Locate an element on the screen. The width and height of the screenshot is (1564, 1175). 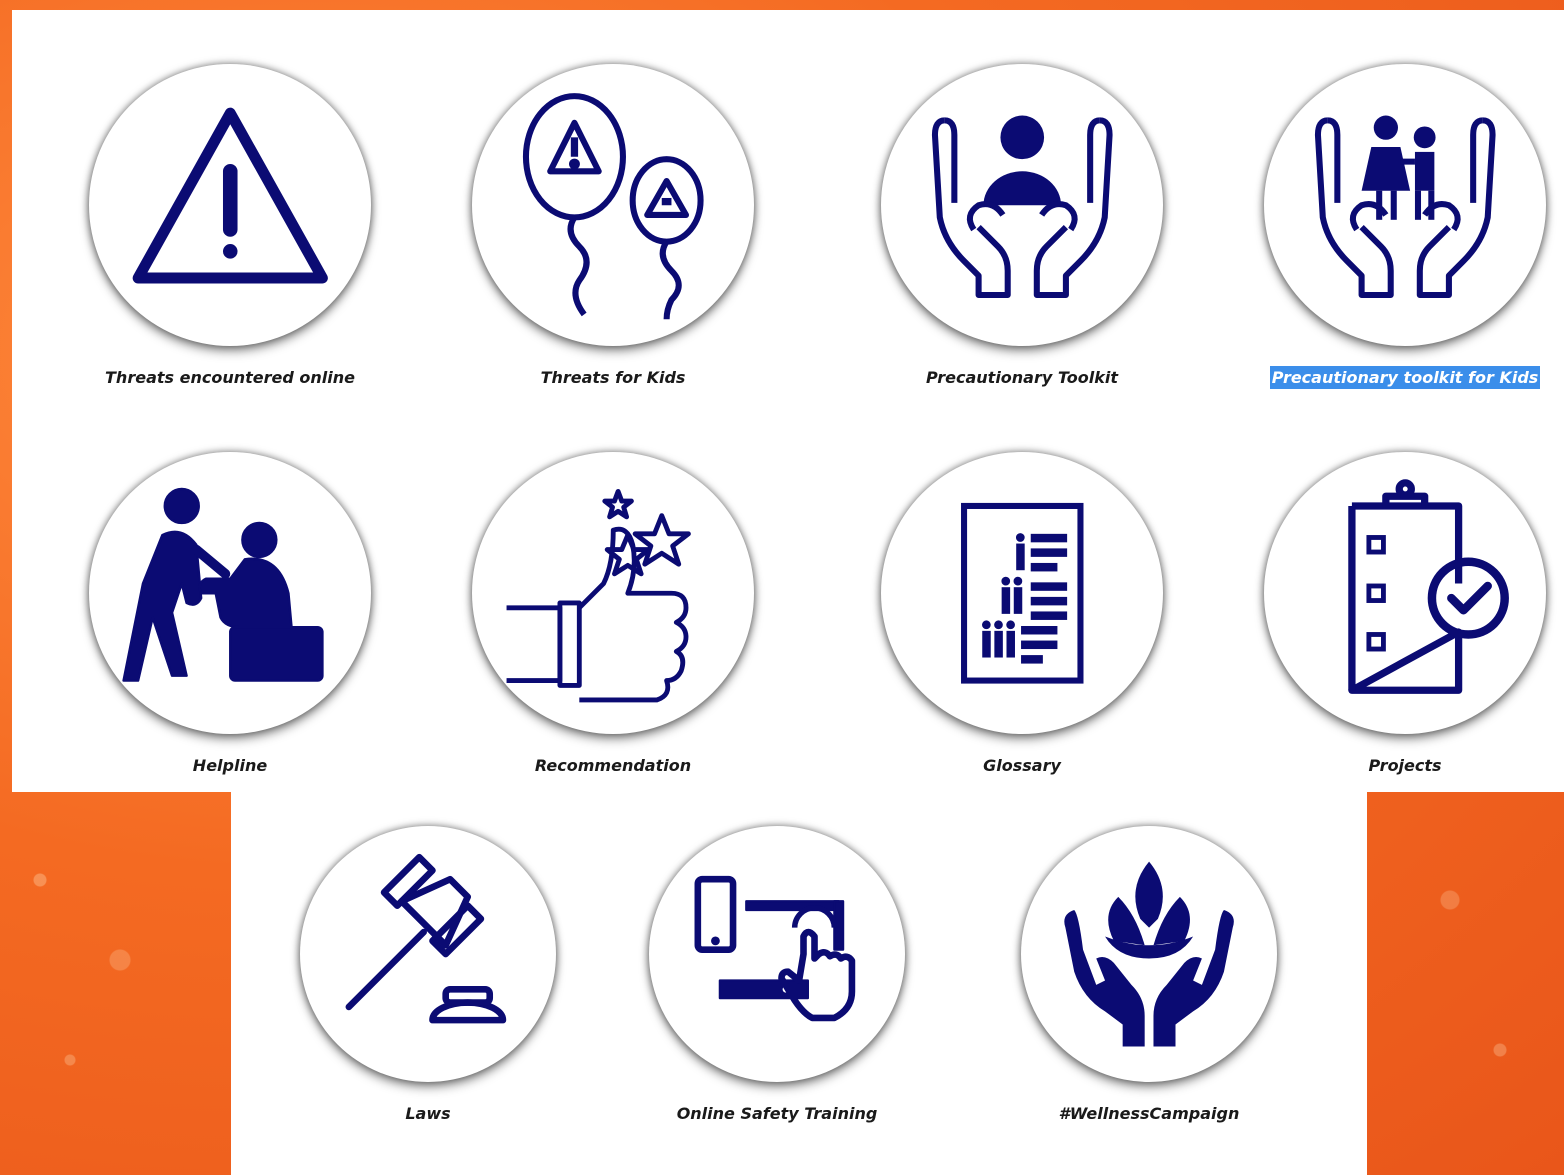
warning-balloons-icon is located at coordinates (613, 205).